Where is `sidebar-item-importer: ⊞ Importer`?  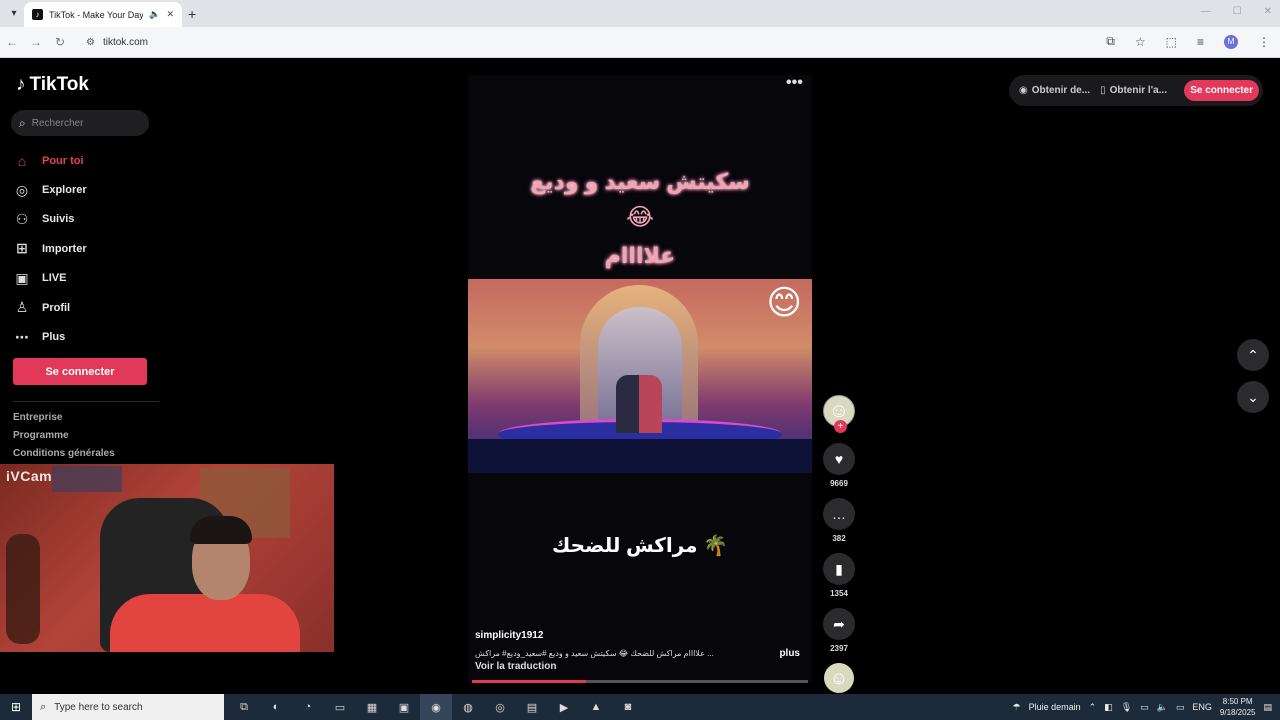 sidebar-item-importer: ⊞ Importer is located at coordinates (89, 248).